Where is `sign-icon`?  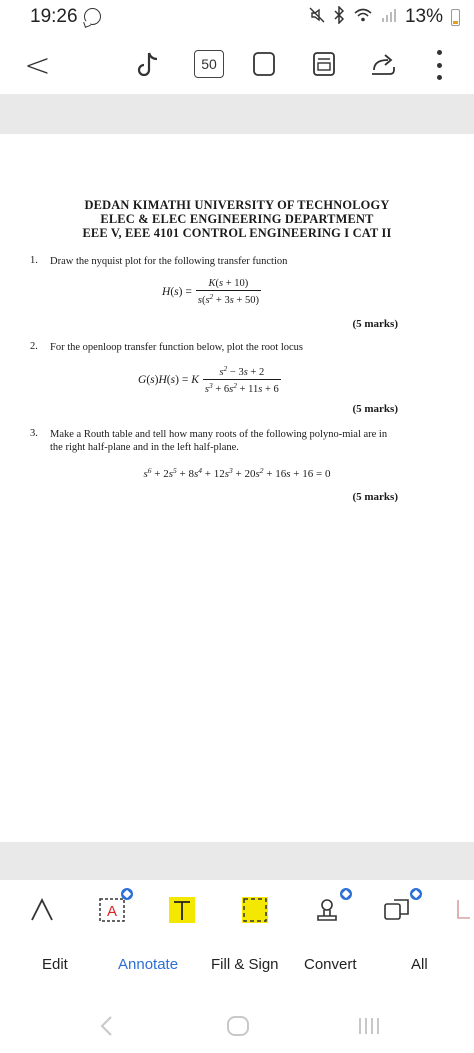 sign-icon is located at coordinates (332, 906).